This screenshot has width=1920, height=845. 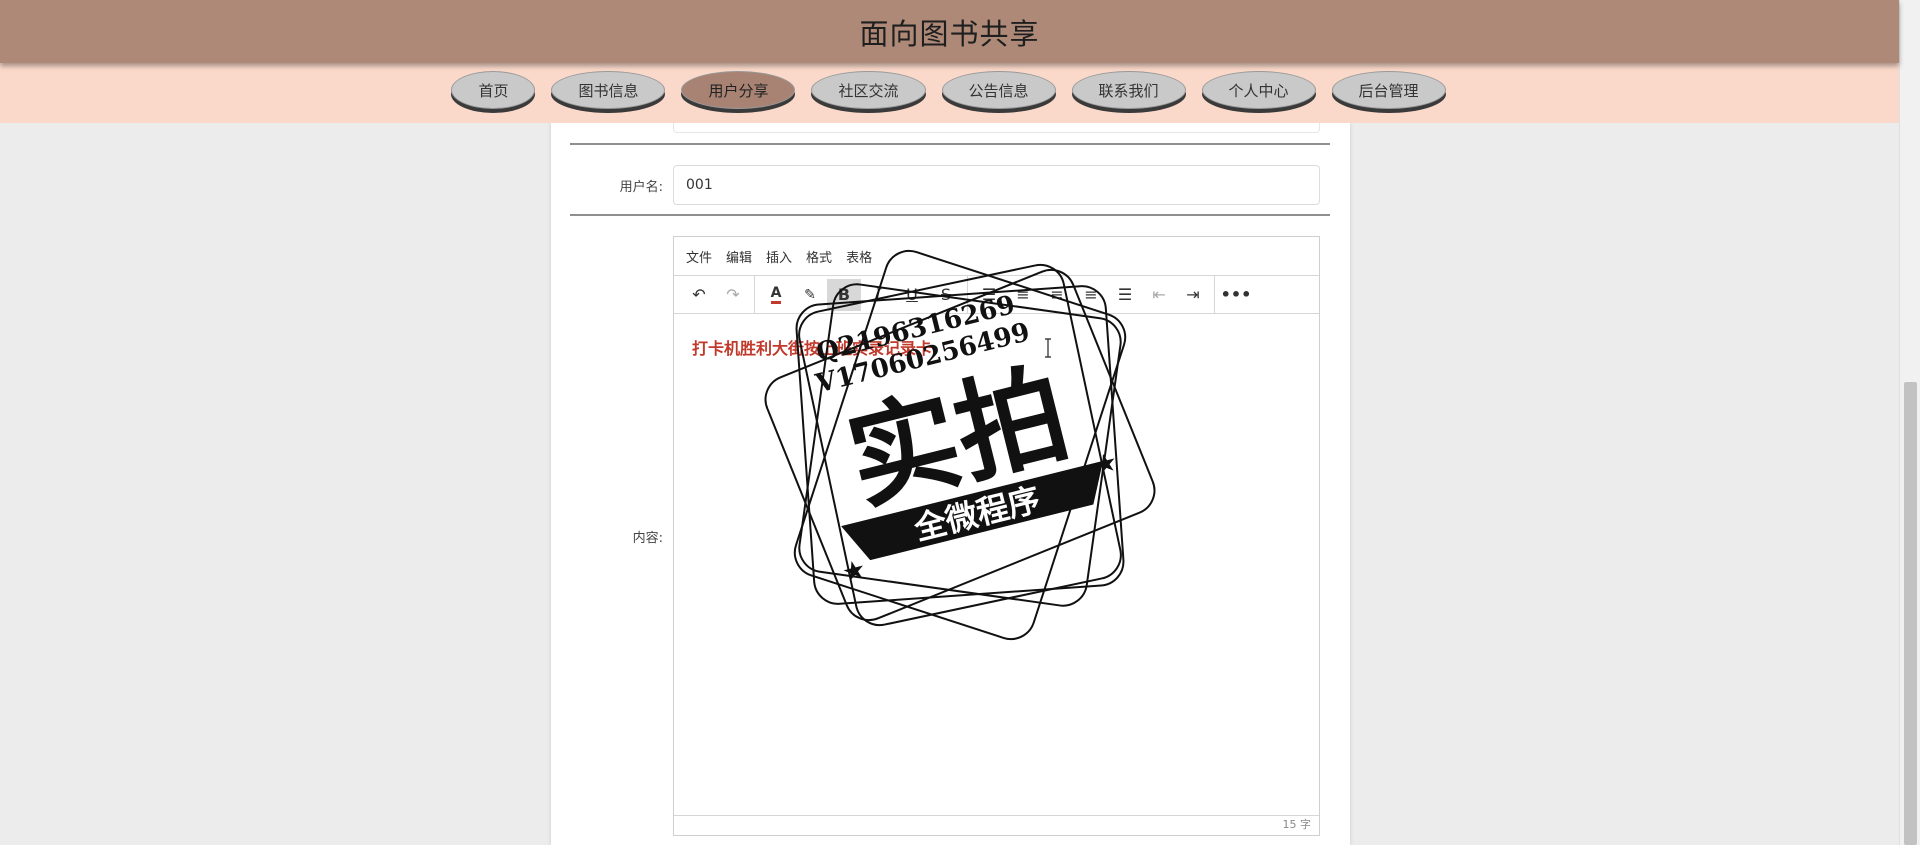 I want to click on page-scrollbar, so click(x=1909, y=422).